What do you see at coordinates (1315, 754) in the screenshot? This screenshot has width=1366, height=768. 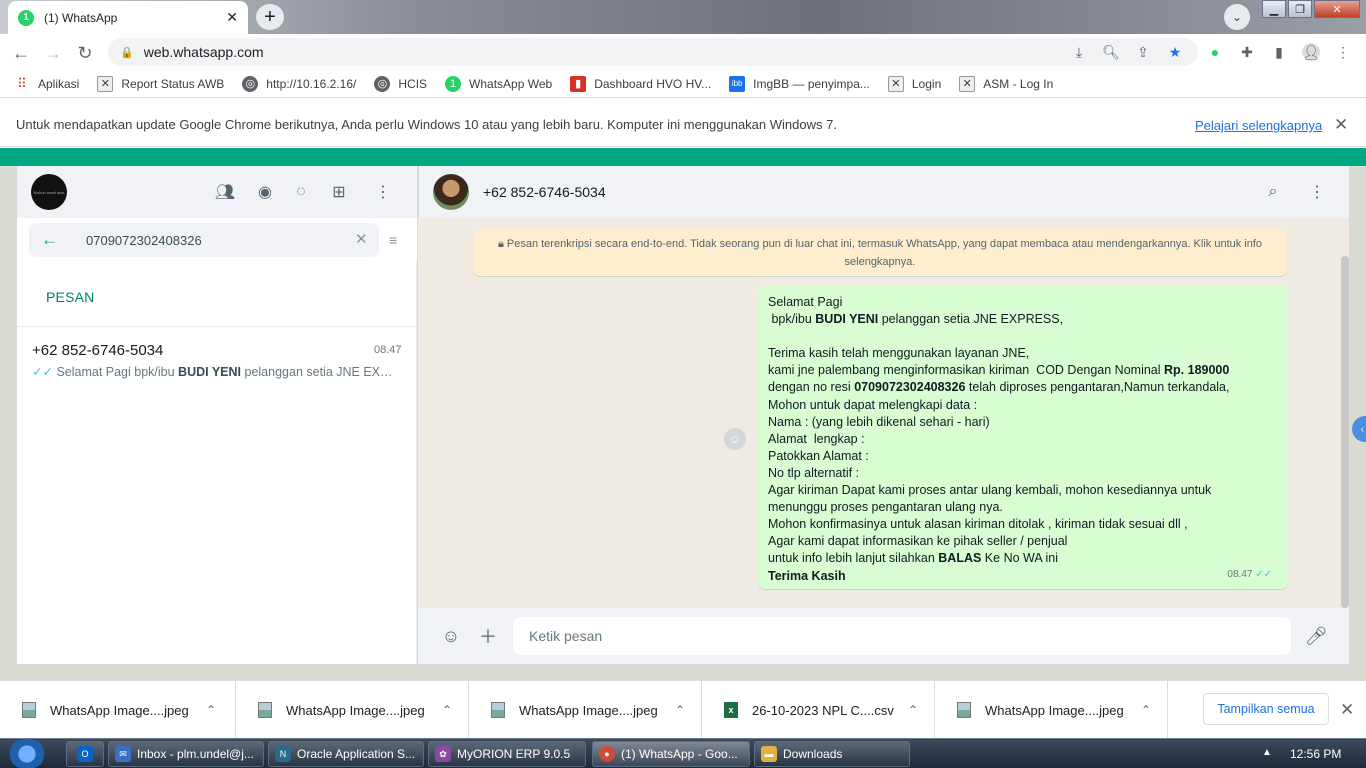 I see `taskbar-clock: 12:56 PM` at bounding box center [1315, 754].